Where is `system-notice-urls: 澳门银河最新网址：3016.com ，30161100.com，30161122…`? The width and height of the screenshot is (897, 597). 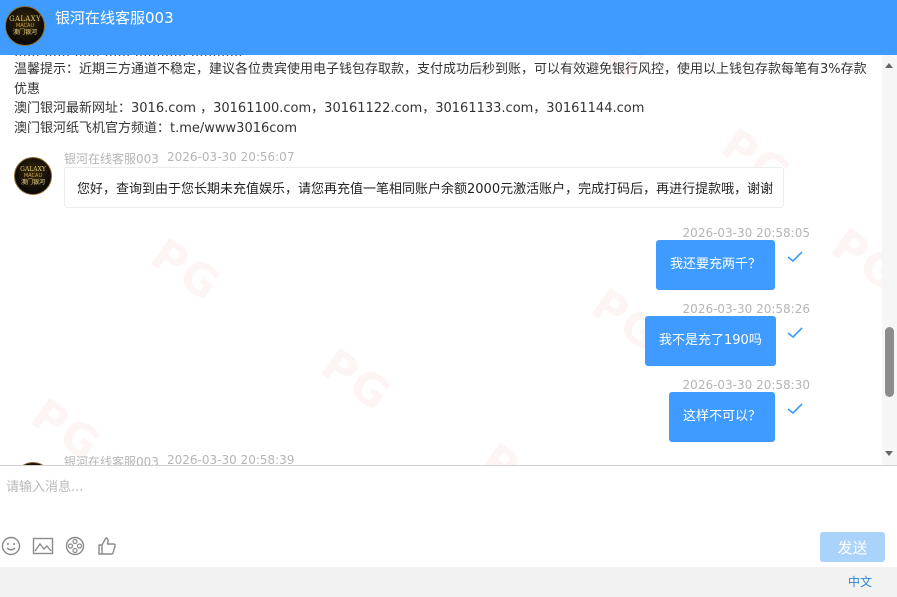 system-notice-urls: 澳门银河最新网址：3016.com ，30161100.com，30161122… is located at coordinates (329, 108).